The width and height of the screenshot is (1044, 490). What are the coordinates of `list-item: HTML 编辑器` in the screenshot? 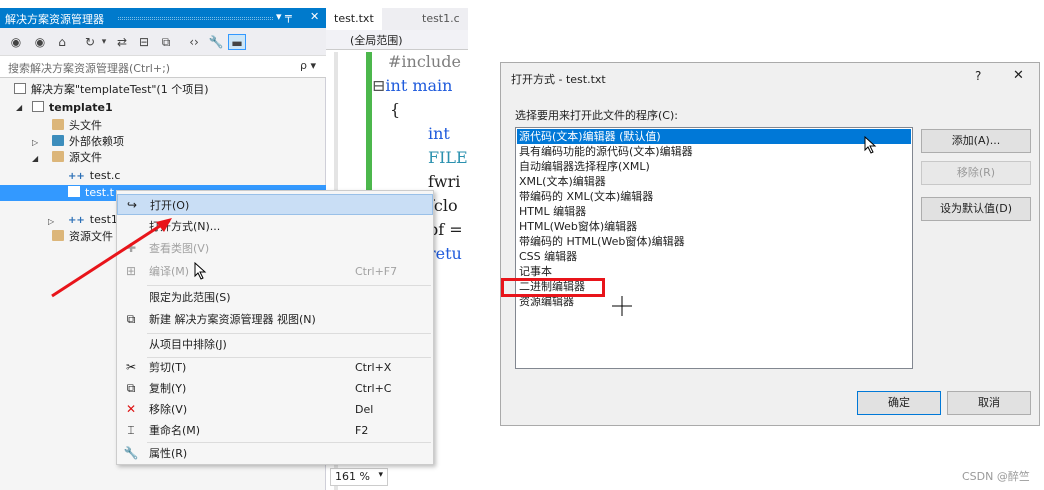 It's located at (552, 211).